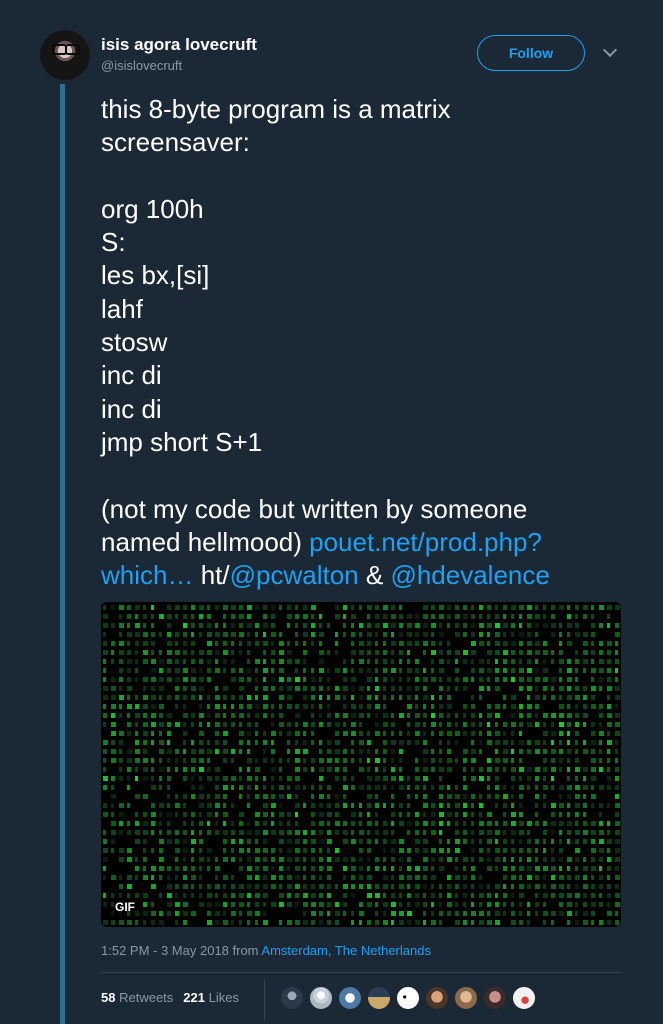  What do you see at coordinates (205, 541) in the screenshot?
I see `tweet-text-fragment: named hellmood)` at bounding box center [205, 541].